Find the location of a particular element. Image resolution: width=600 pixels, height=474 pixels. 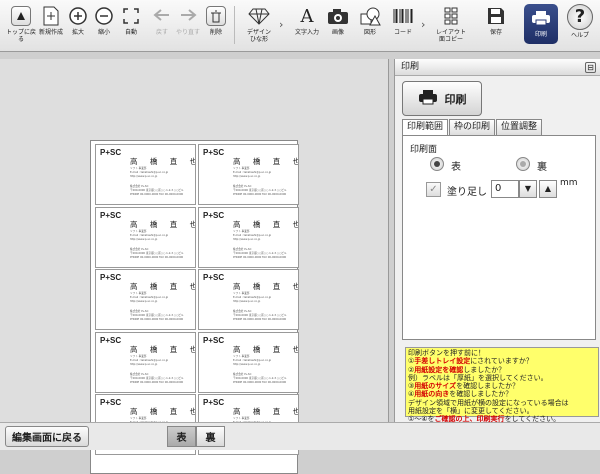

image-button: 画像 is located at coordinates (338, 25).